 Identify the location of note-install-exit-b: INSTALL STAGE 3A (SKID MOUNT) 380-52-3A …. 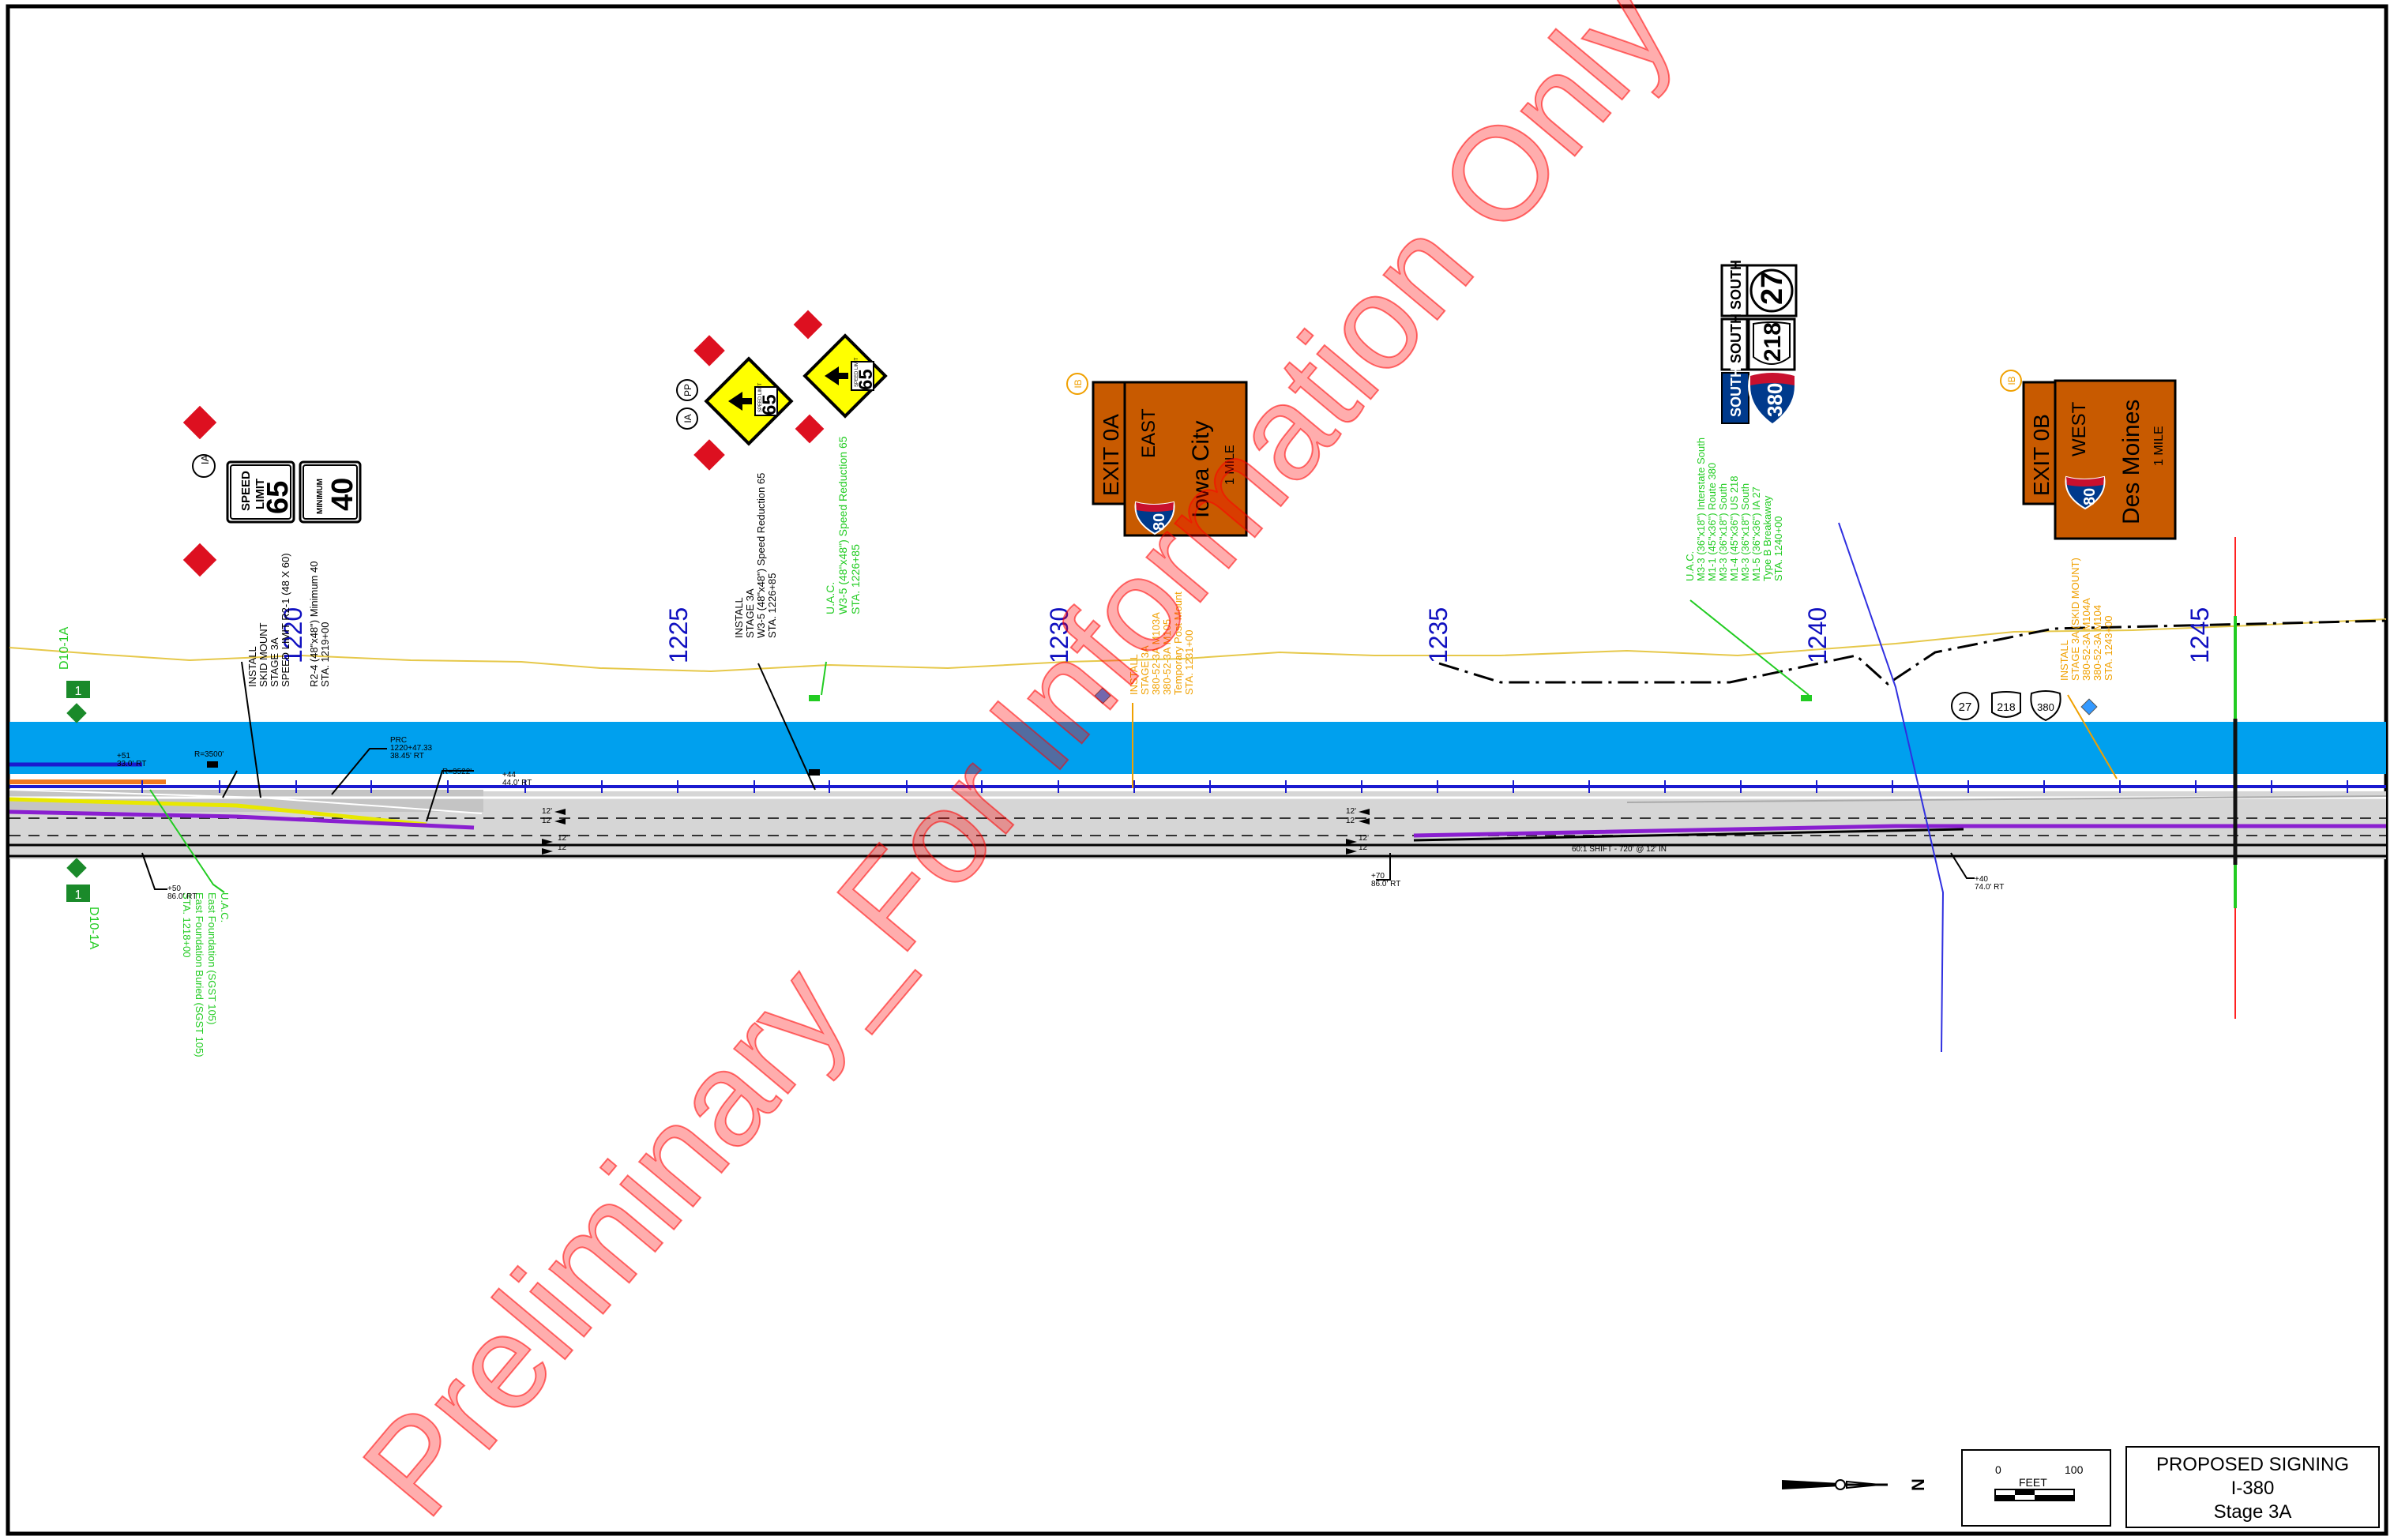
(2086, 619).